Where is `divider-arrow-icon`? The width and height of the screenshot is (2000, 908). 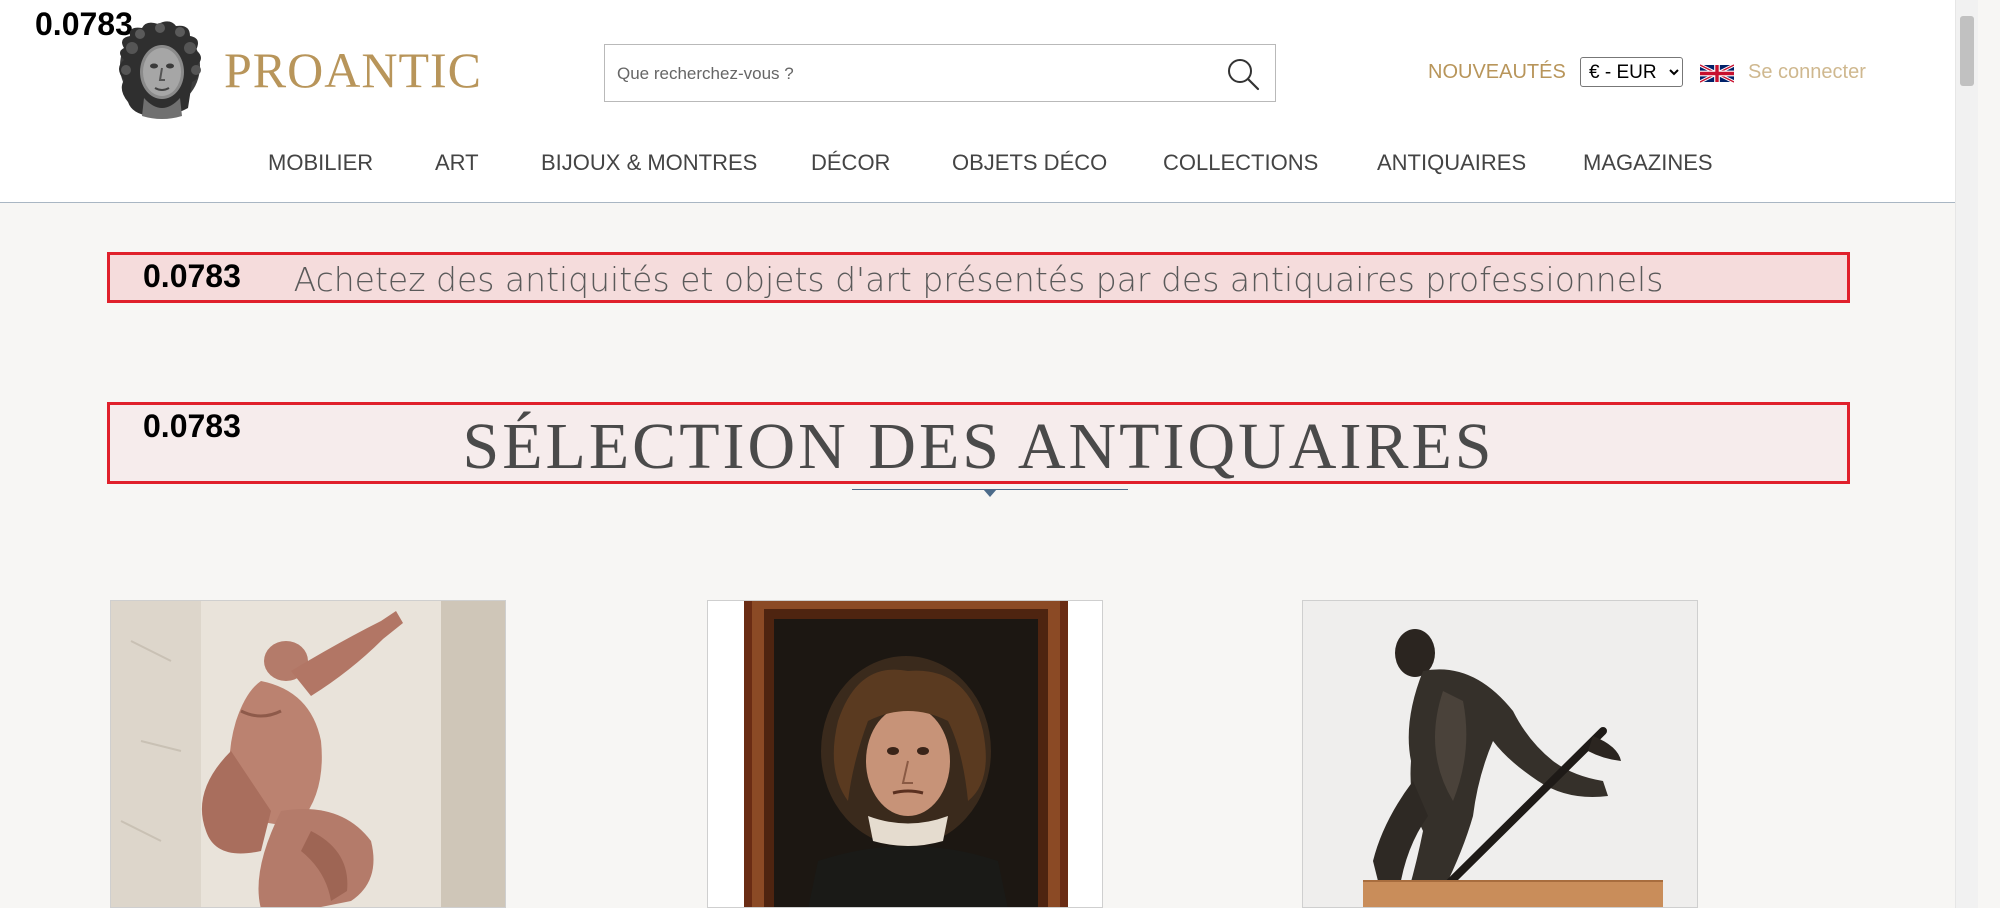
divider-arrow-icon is located at coordinates (990, 493).